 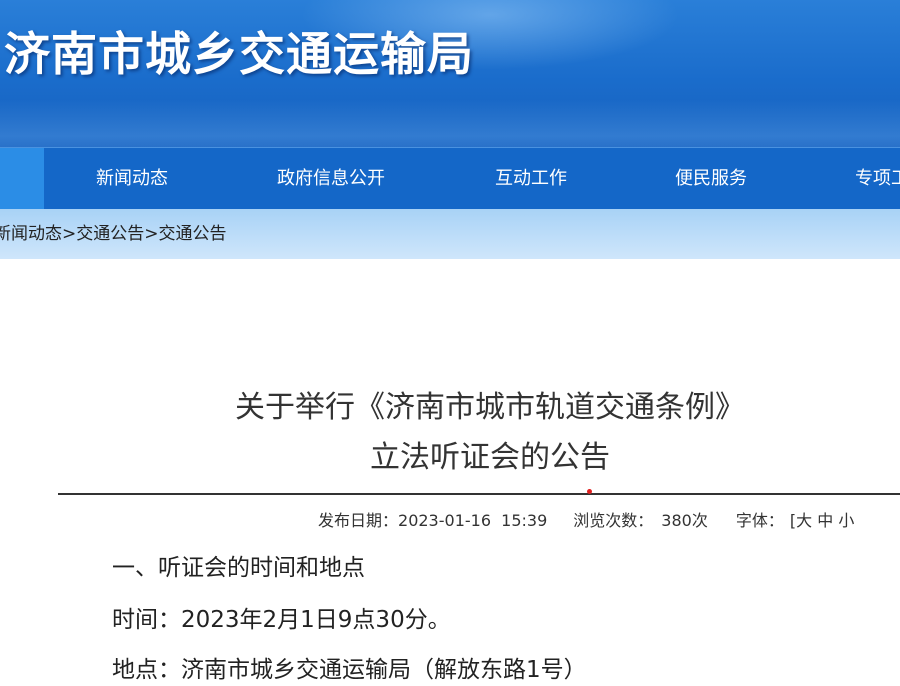 What do you see at coordinates (450, 123) in the screenshot?
I see `banner-swoosh` at bounding box center [450, 123].